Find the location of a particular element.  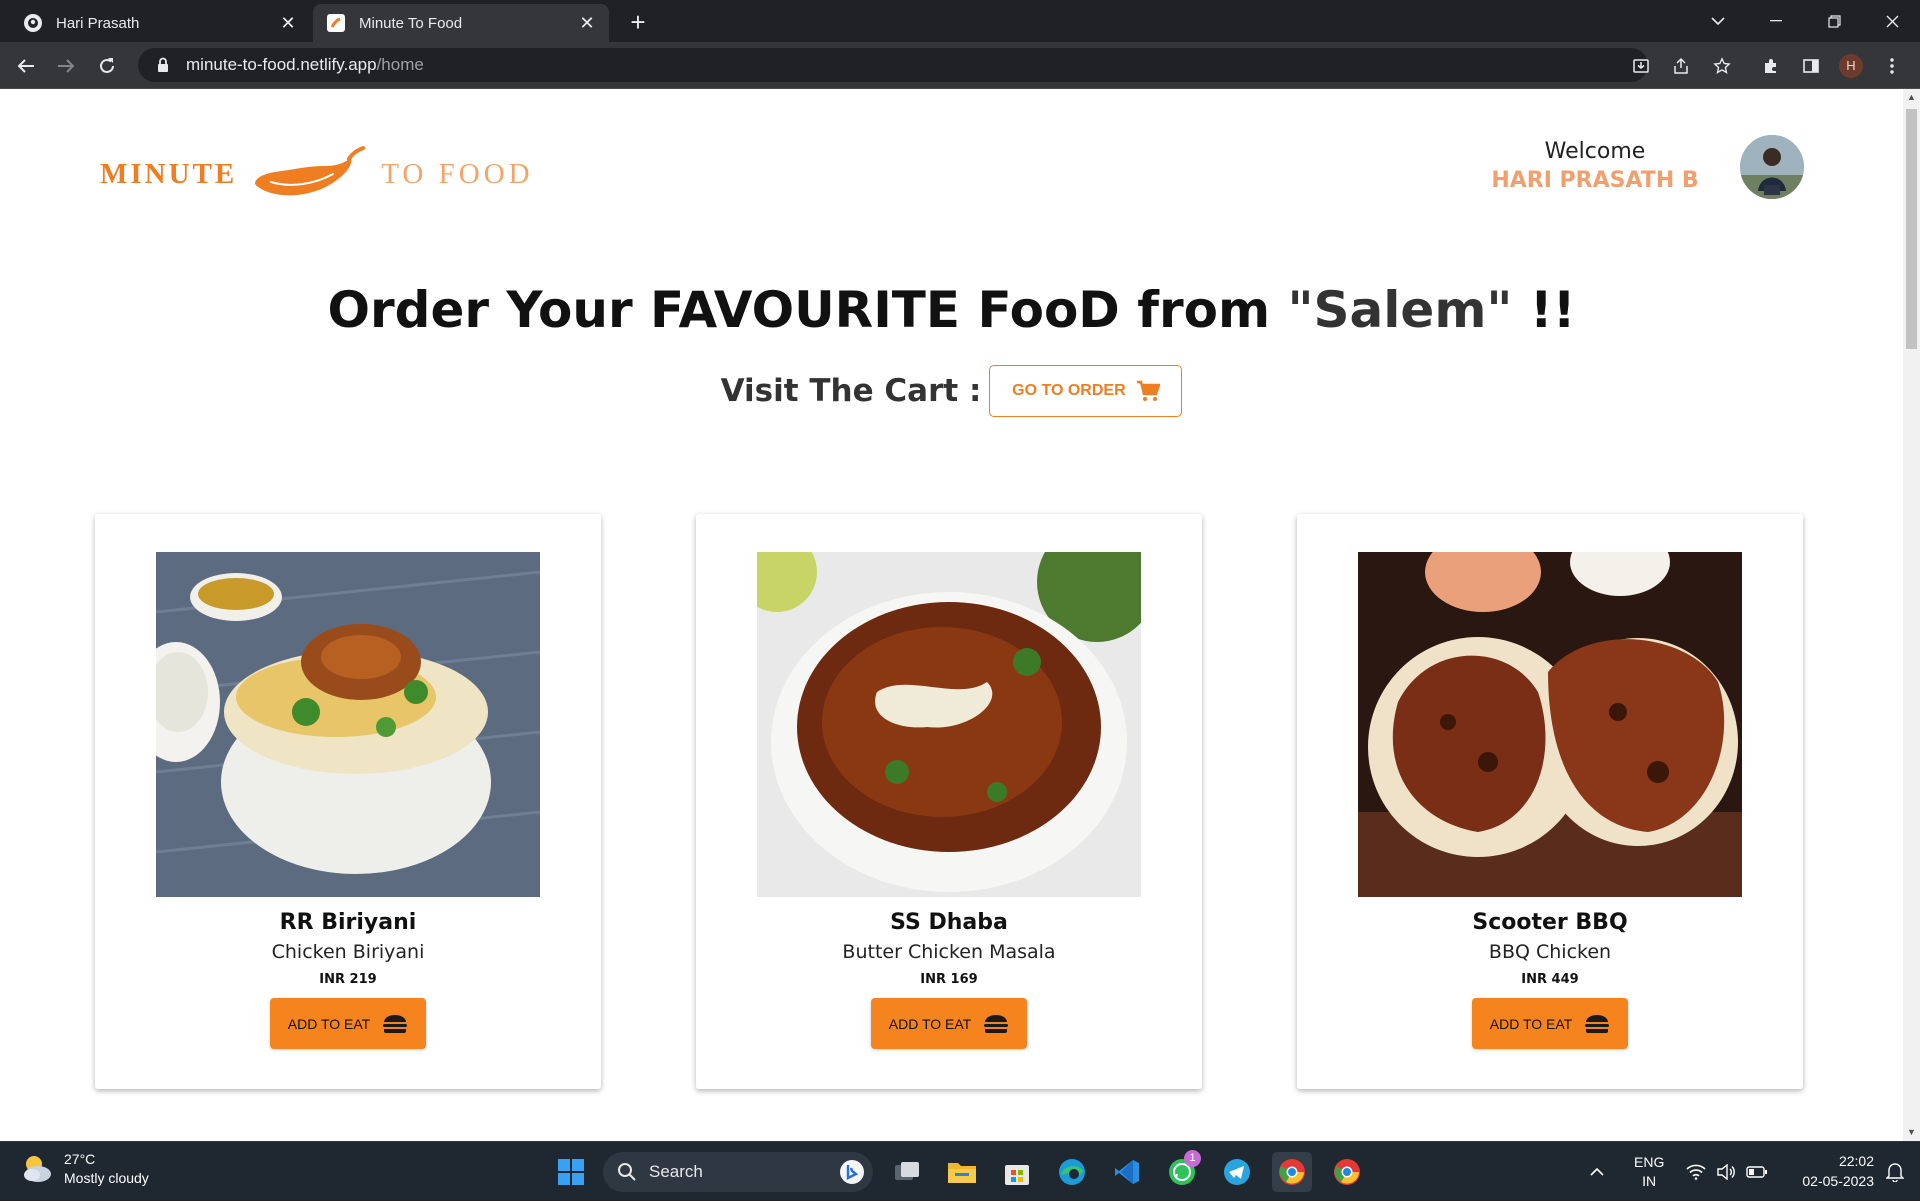

restaurant-name: SS Dhaba is located at coordinates (949, 922).